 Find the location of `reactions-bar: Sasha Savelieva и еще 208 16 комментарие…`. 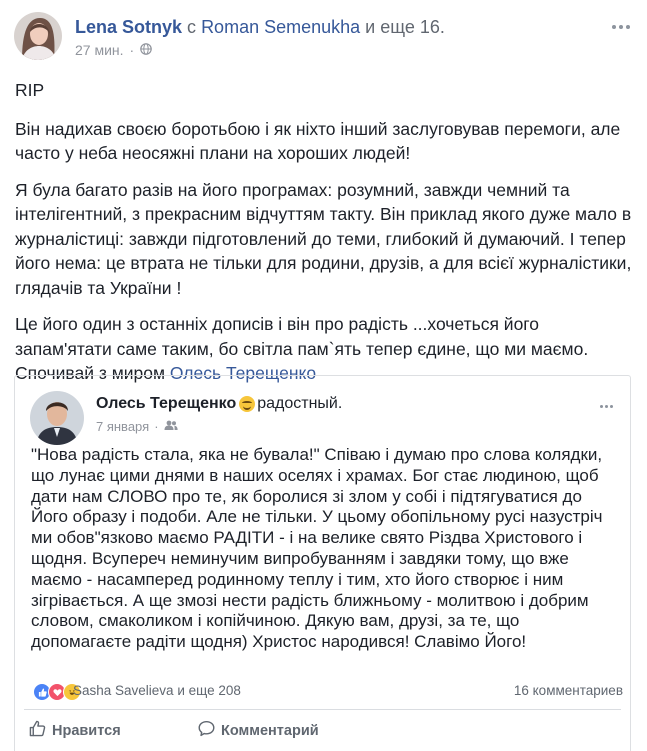

reactions-bar: Sasha Savelieva и еще 208 16 комментарие… is located at coordinates (328, 692).